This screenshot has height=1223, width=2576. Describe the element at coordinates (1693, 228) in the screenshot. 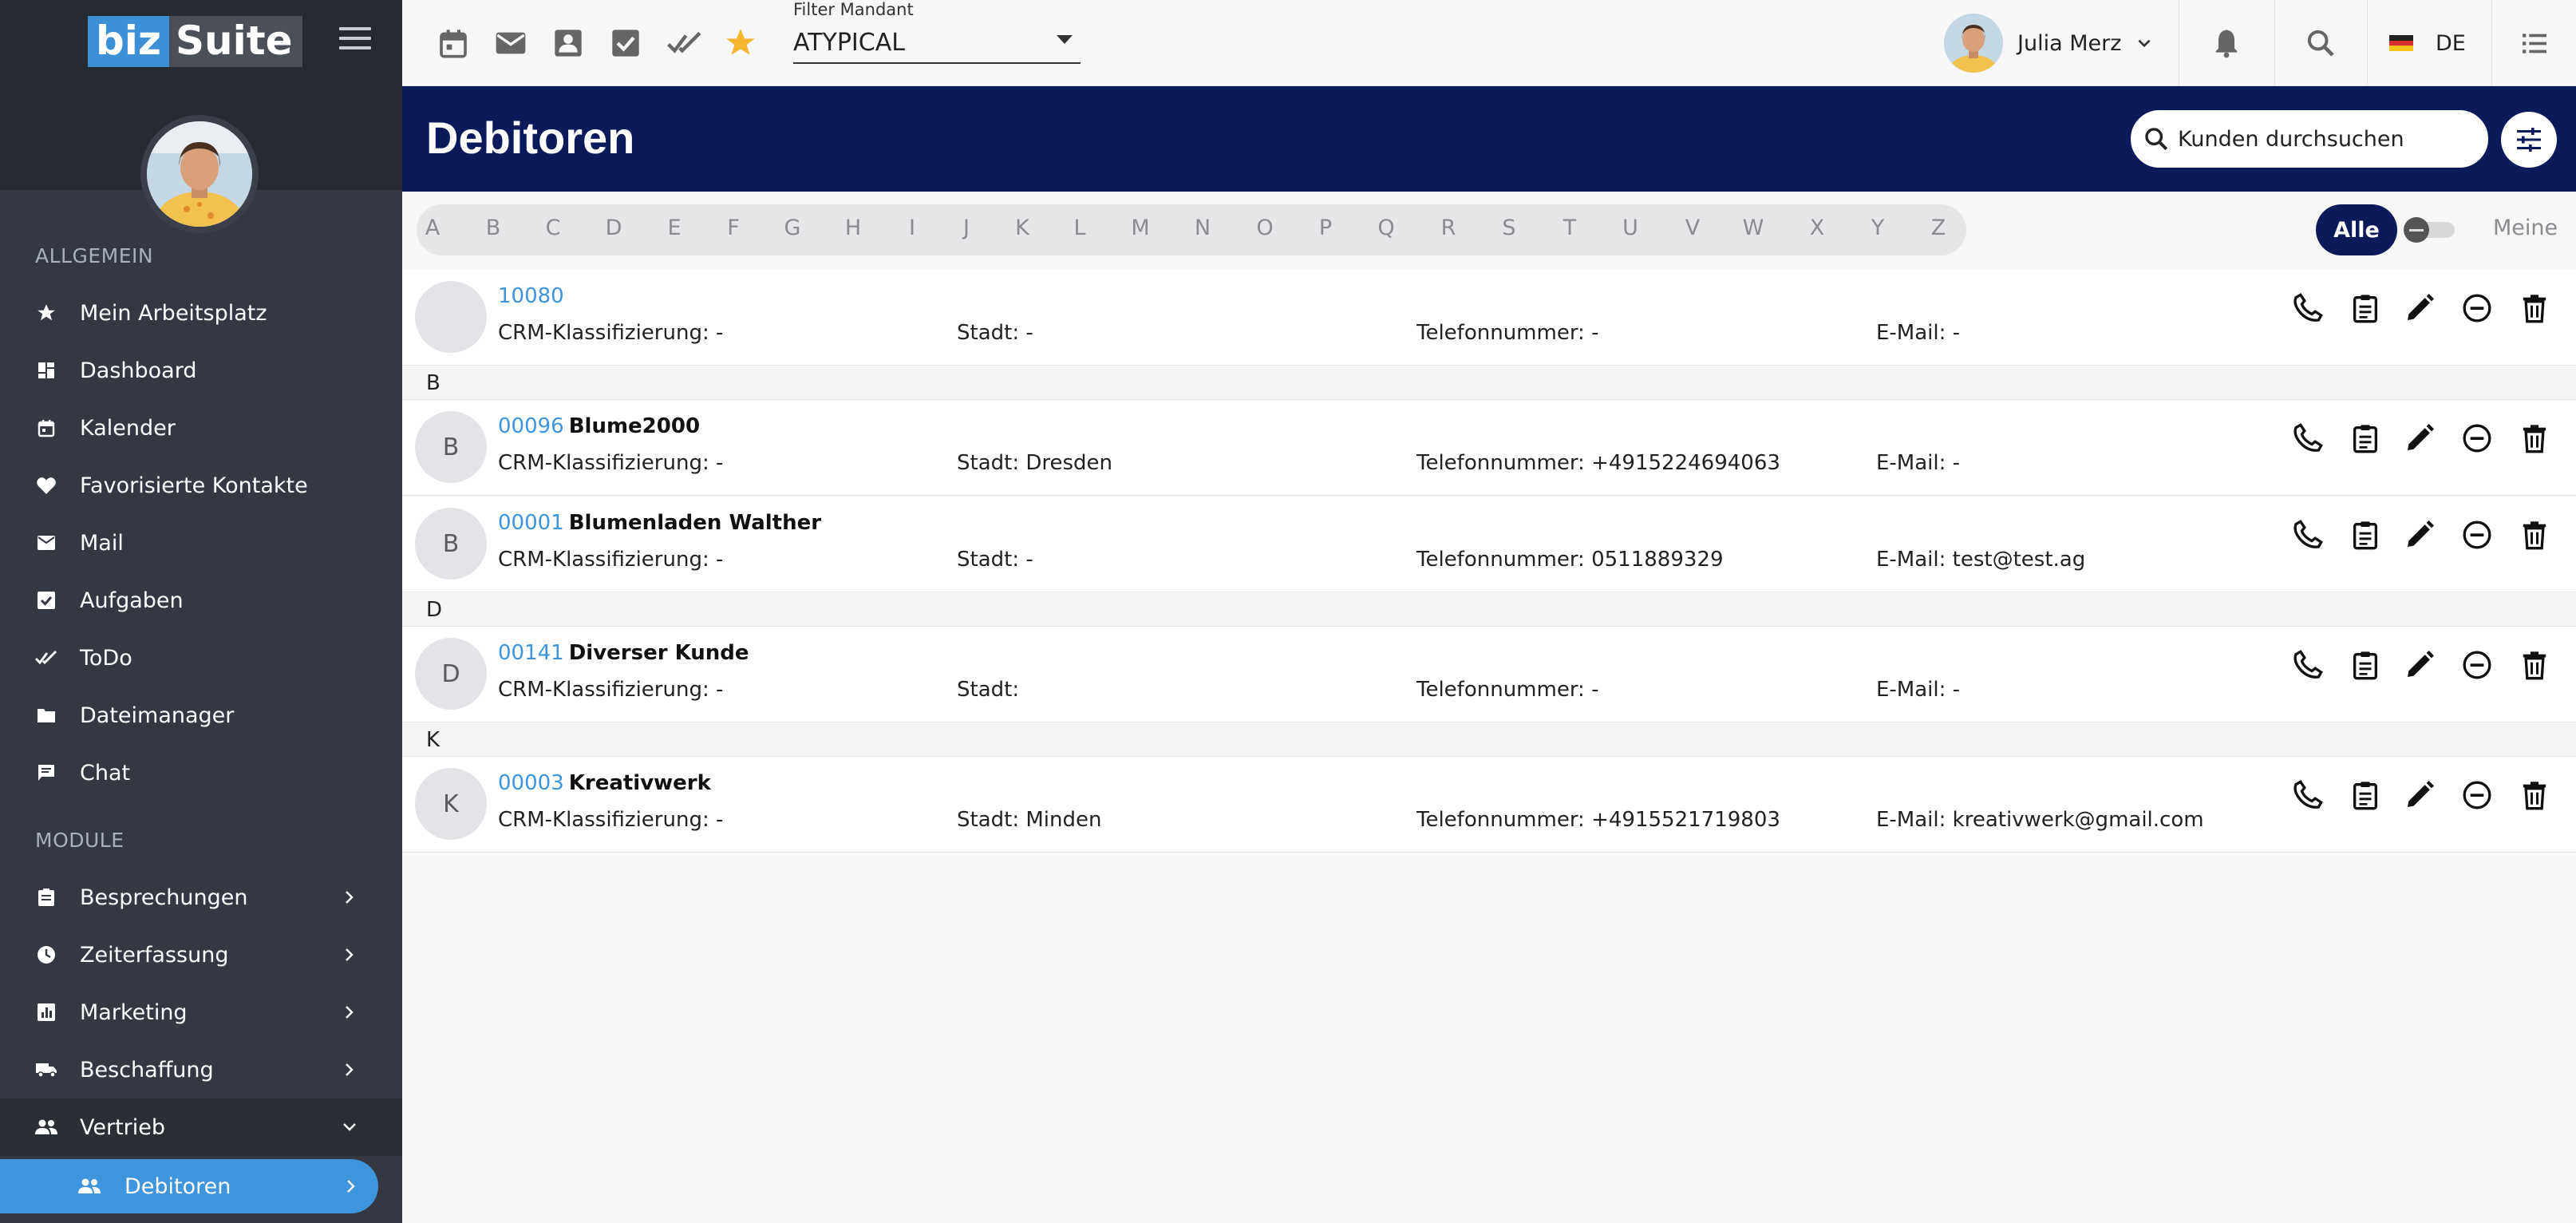

I see `alphabet-letter: V` at that location.